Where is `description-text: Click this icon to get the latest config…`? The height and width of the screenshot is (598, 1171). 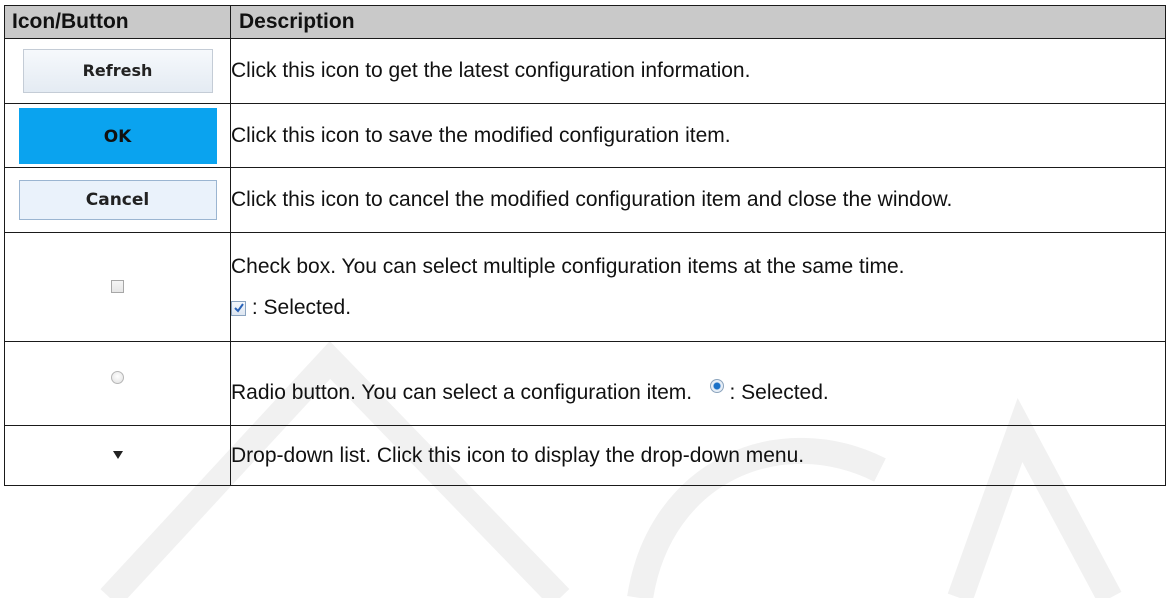 description-text: Click this icon to get the latest config… is located at coordinates (698, 71).